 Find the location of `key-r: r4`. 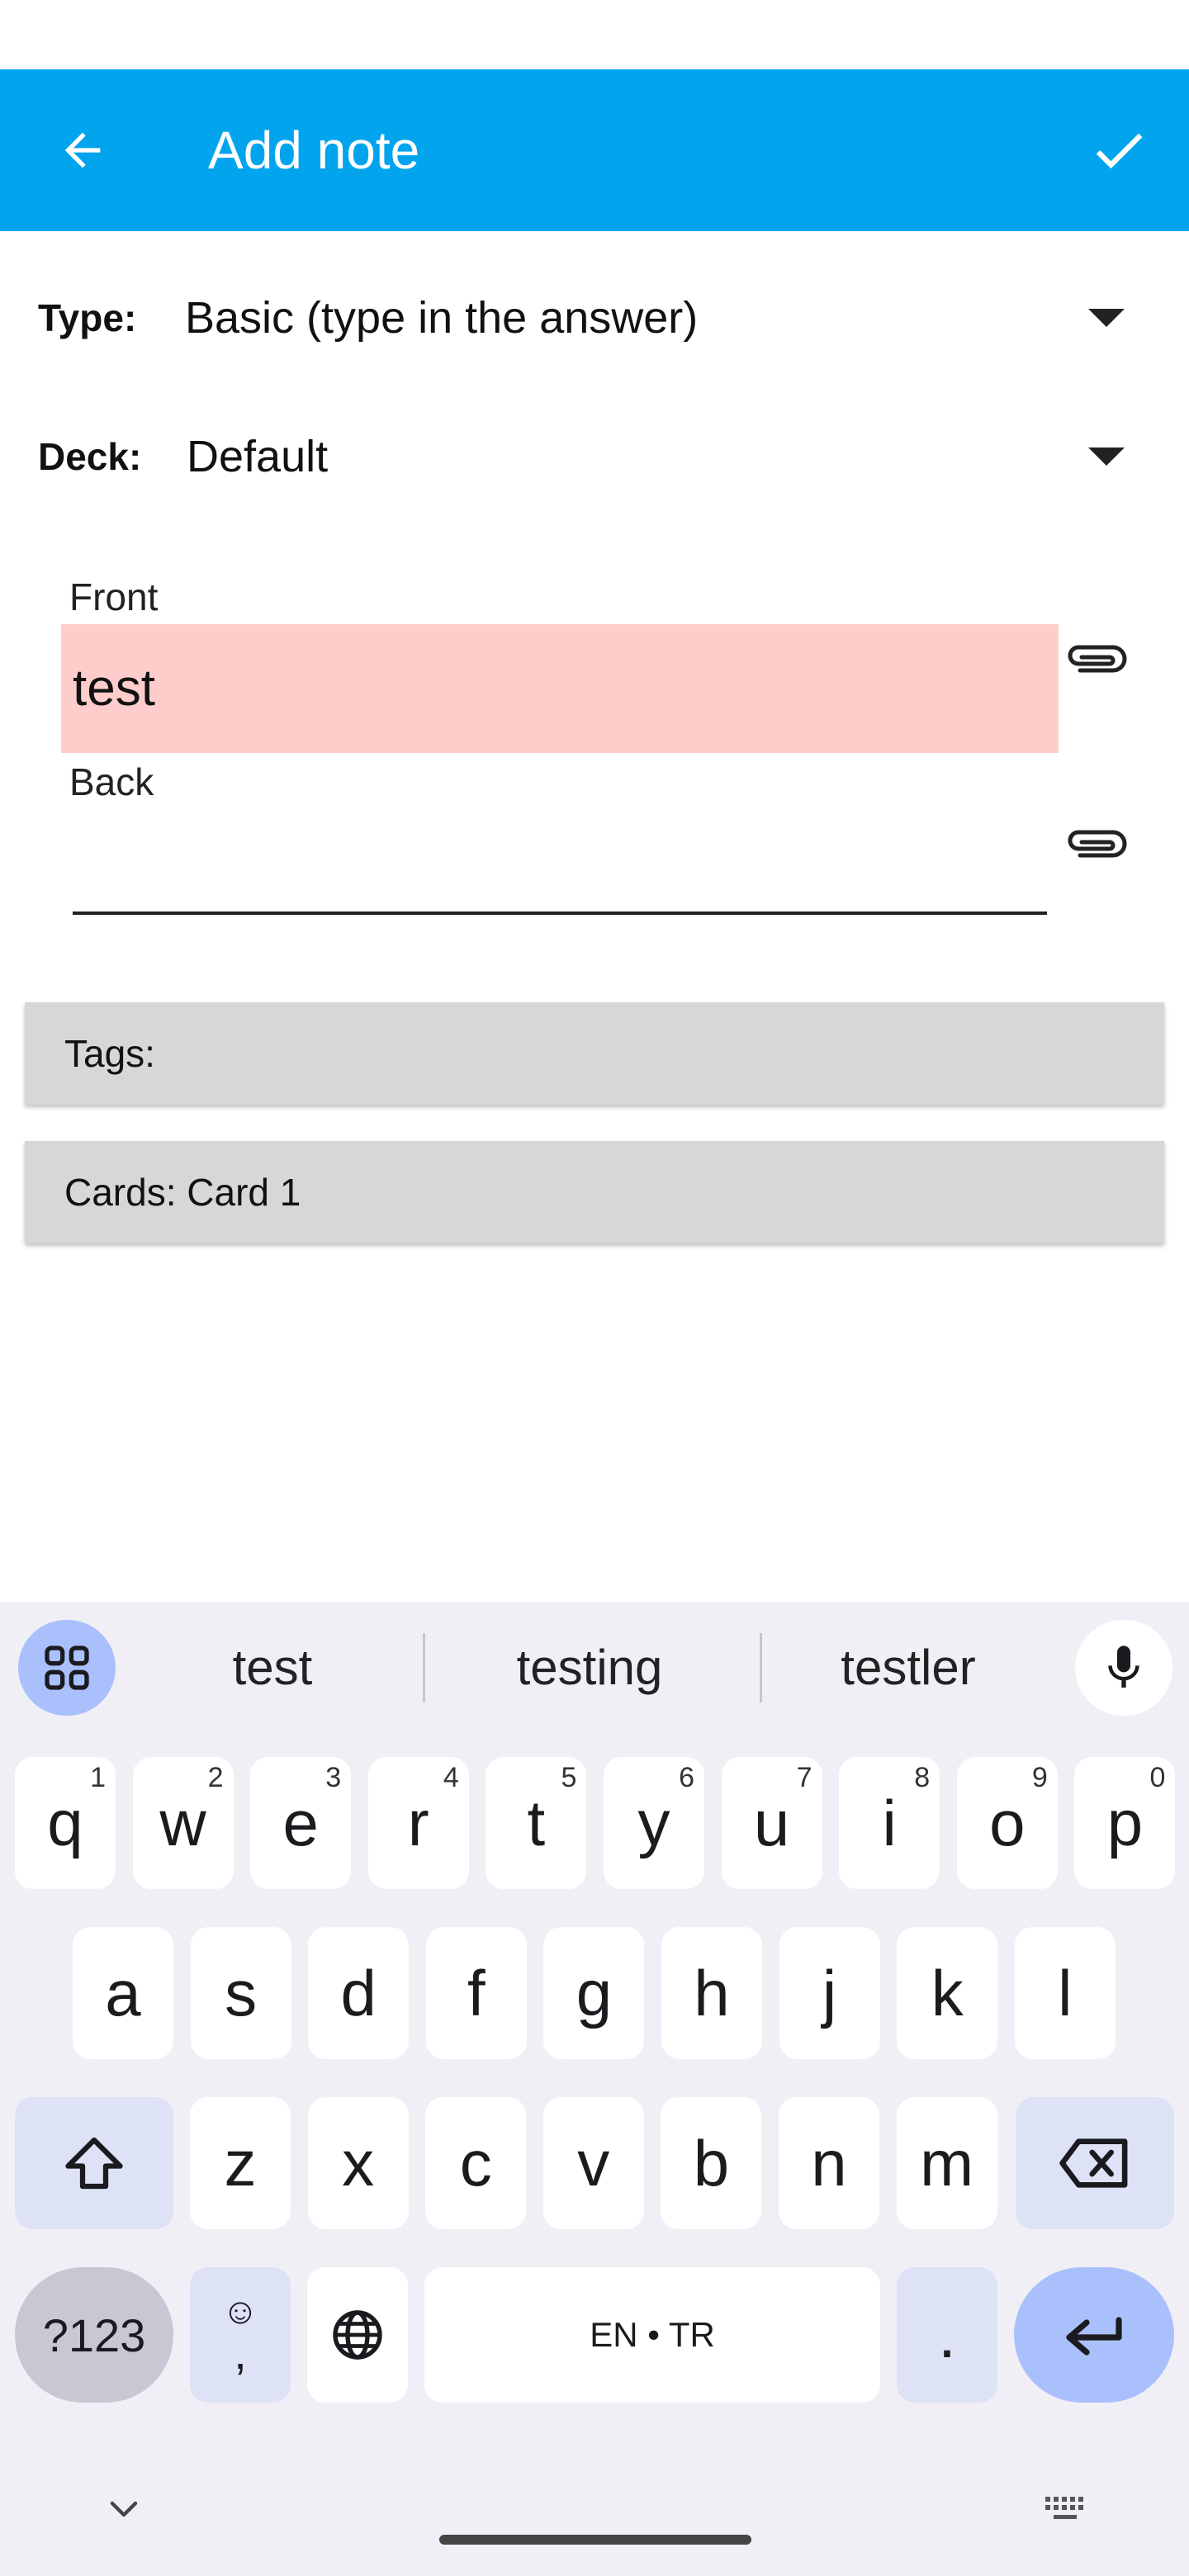

key-r: r4 is located at coordinates (418, 1823).